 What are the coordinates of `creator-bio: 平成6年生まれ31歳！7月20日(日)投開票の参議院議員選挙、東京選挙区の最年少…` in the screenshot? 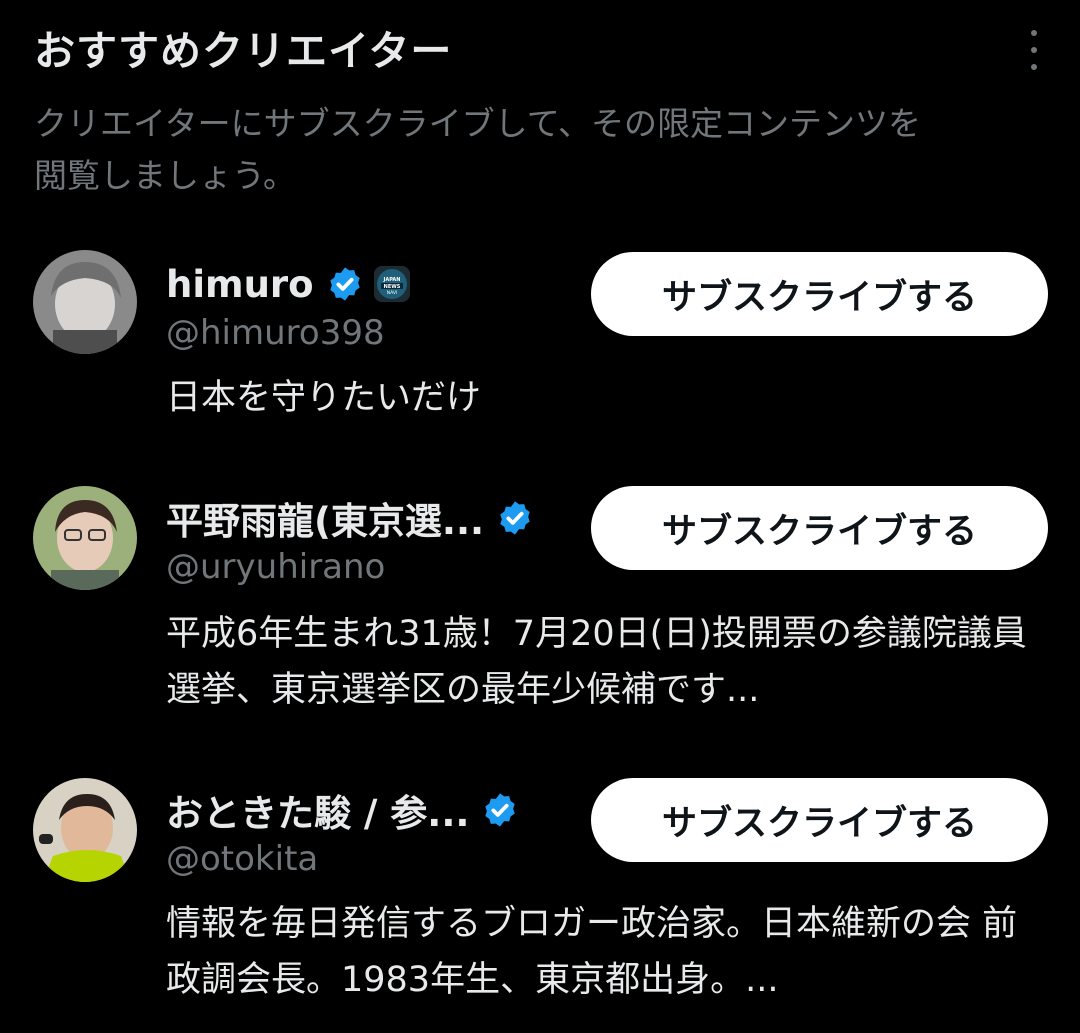 It's located at (596, 662).